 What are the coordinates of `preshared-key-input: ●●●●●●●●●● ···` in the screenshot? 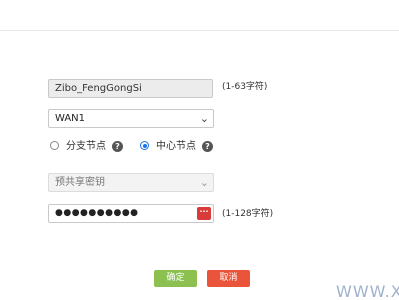 It's located at (131, 213).